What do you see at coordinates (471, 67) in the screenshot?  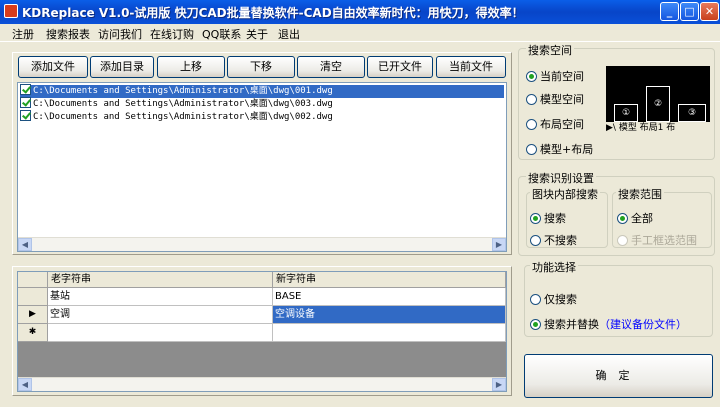 I see `current-file-button: 当前文件` at bounding box center [471, 67].